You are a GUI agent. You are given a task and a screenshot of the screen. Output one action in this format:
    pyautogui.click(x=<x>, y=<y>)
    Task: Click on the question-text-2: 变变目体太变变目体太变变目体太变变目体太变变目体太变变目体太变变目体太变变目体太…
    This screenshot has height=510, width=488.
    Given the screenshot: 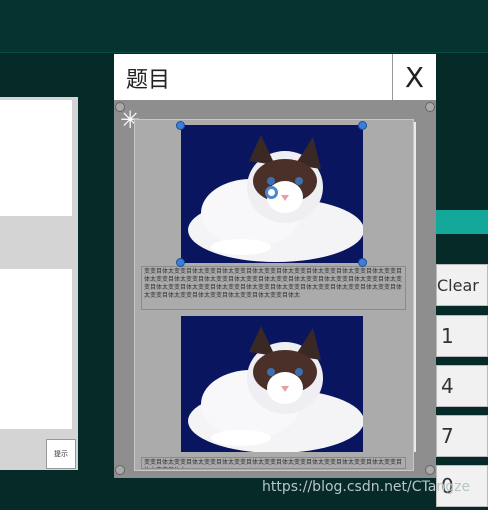 What is the action you would take?
    pyautogui.click(x=273, y=463)
    